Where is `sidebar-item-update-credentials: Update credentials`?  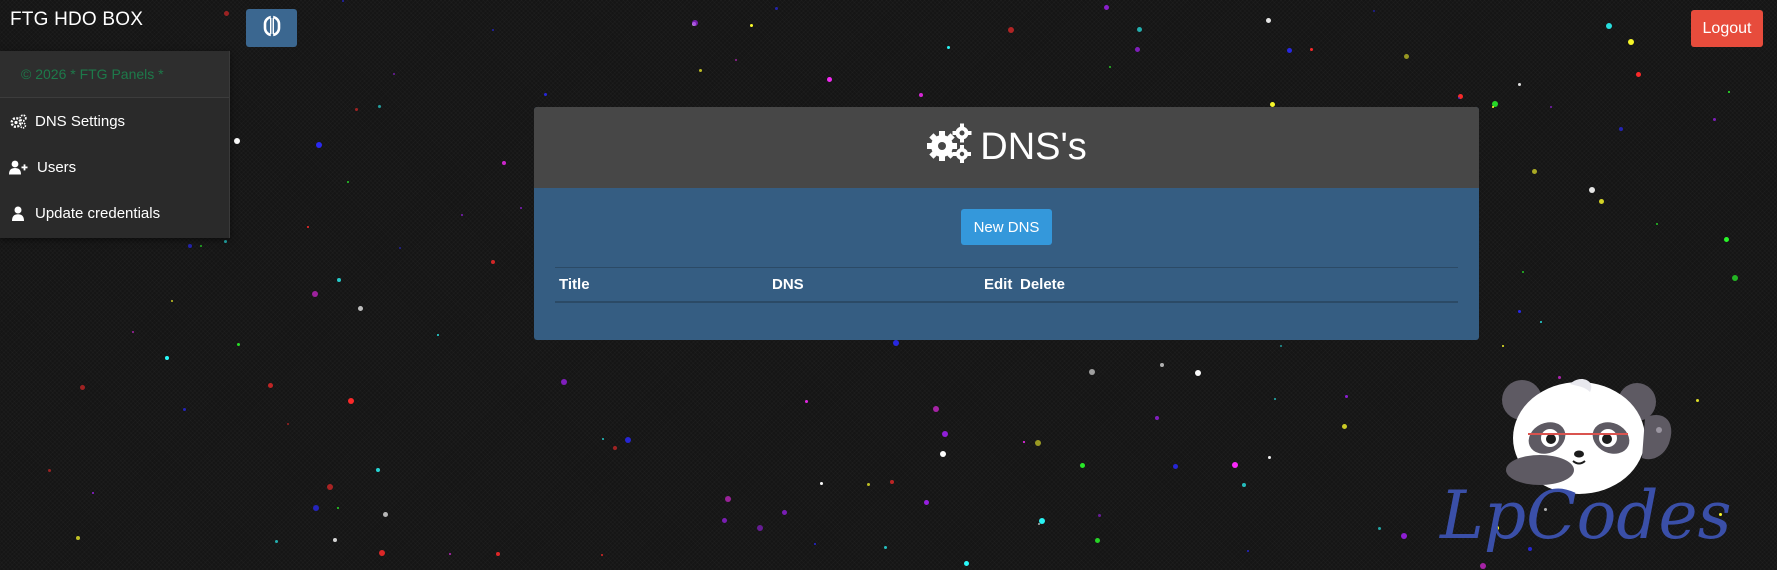
sidebar-item-update-credentials: Update credentials is located at coordinates (114, 213).